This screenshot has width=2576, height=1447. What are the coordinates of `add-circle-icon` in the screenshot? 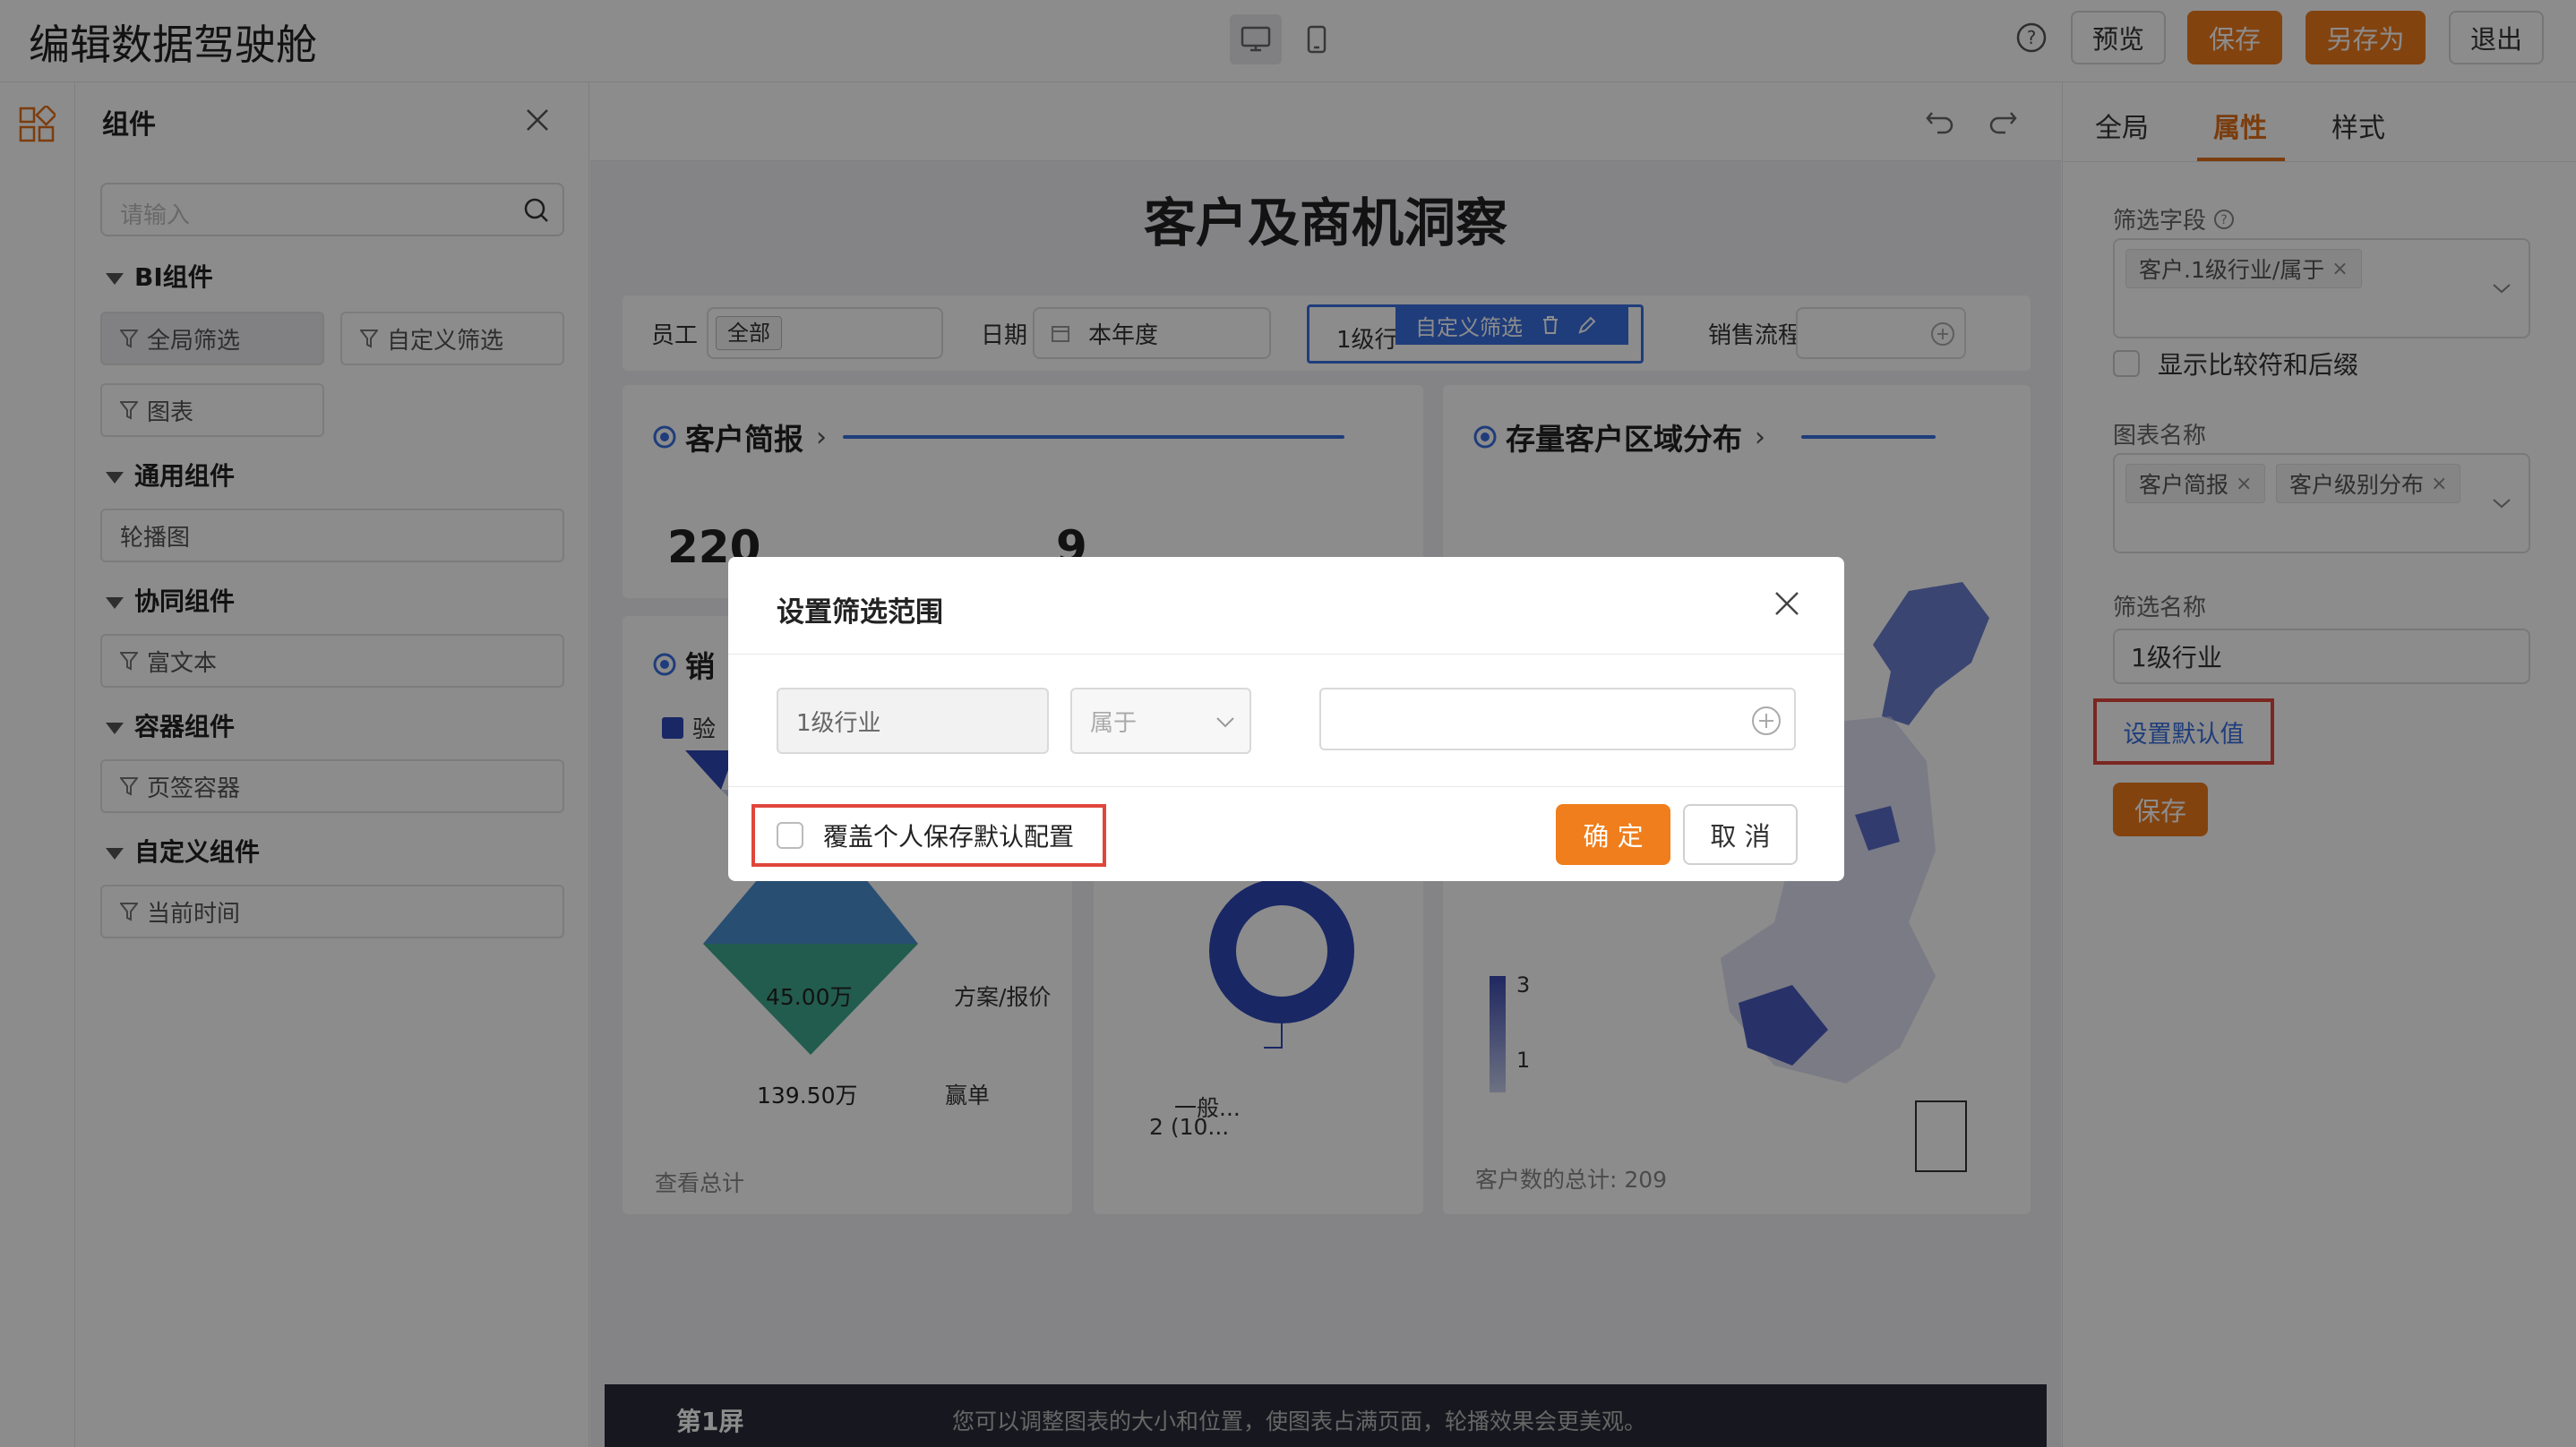 It's located at (1766, 721).